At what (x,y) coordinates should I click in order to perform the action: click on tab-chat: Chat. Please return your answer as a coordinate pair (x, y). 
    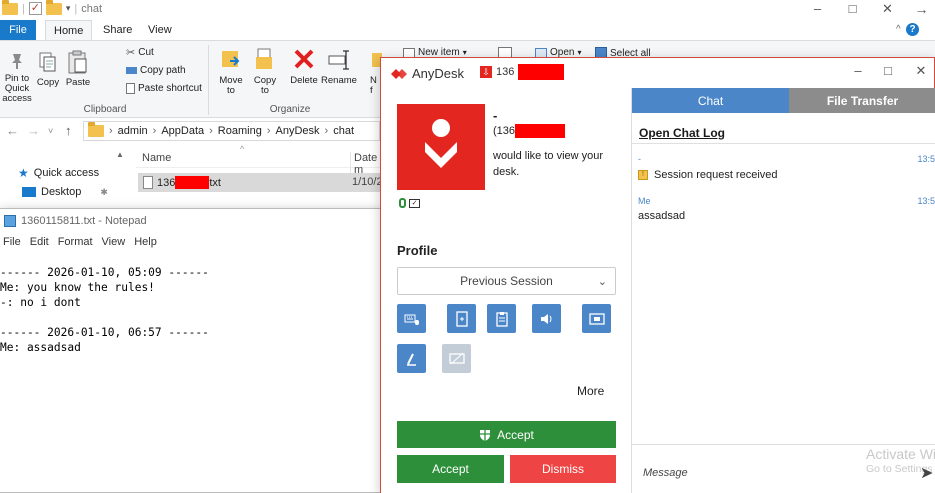
    Looking at the image, I should click on (710, 100).